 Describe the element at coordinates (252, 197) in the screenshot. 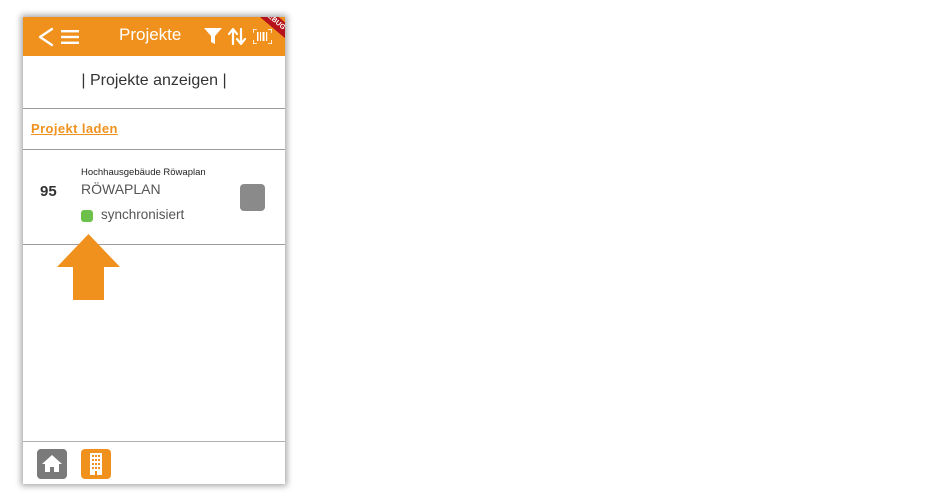

I see `project-select-checkbox` at that location.